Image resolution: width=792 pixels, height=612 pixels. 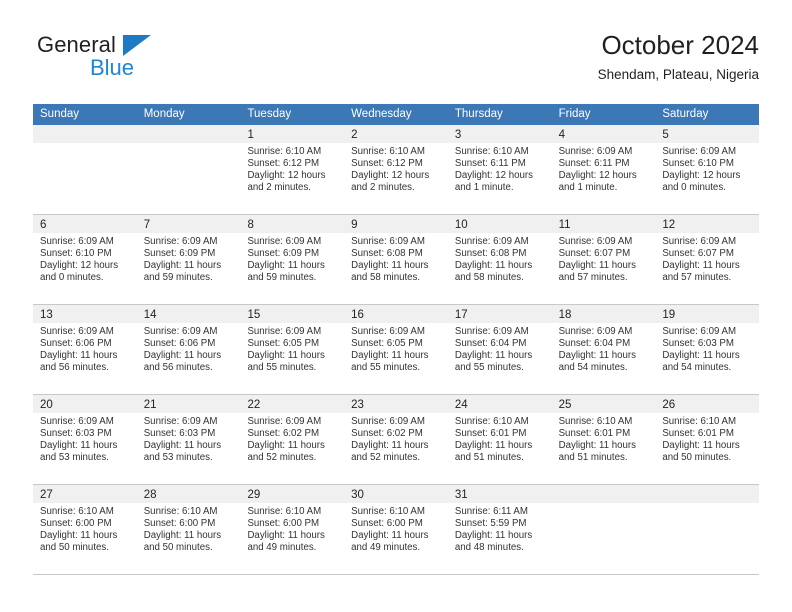 What do you see at coordinates (678, 57) in the screenshot?
I see `title-block: October 2024 Shendam, Plateau, Nigeria` at bounding box center [678, 57].